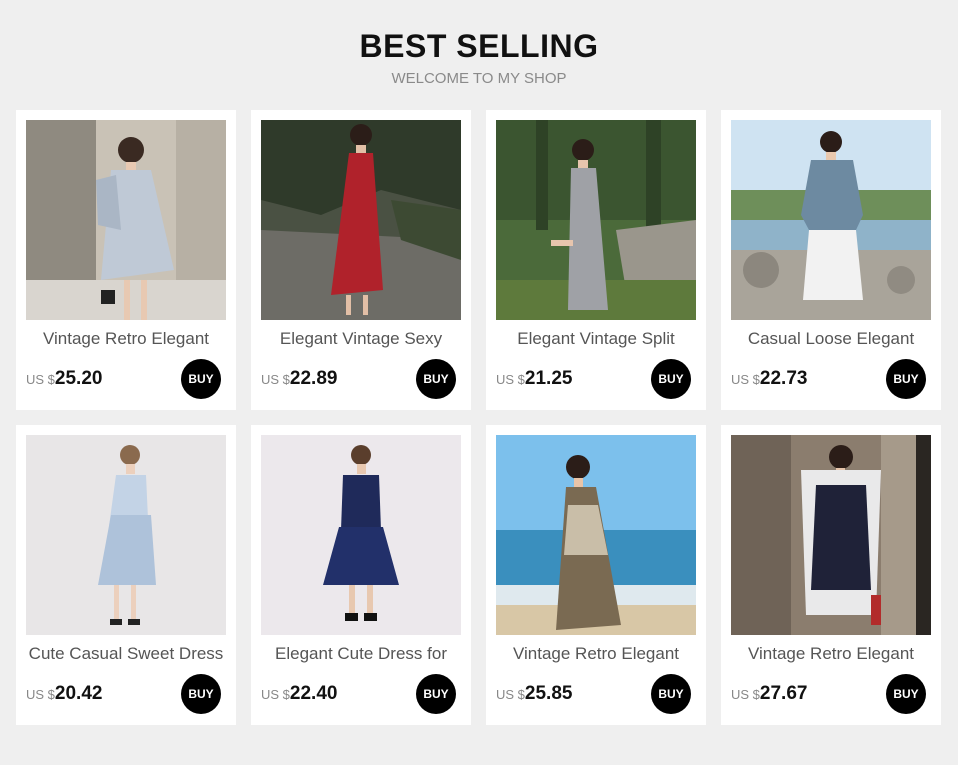 Image resolution: width=958 pixels, height=765 pixels. Describe the element at coordinates (783, 378) in the screenshot. I see `price-amount: 22.73` at that location.